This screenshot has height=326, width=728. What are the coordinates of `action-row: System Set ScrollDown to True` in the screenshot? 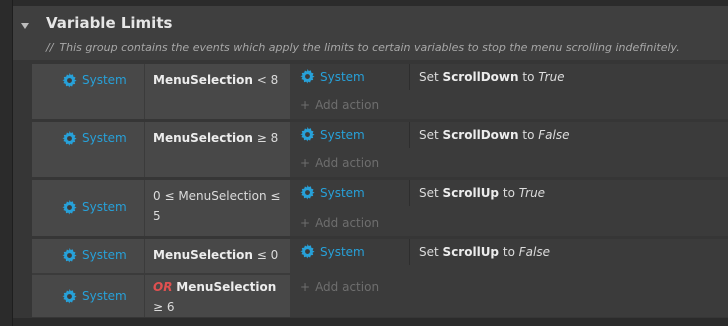 It's located at (510, 77).